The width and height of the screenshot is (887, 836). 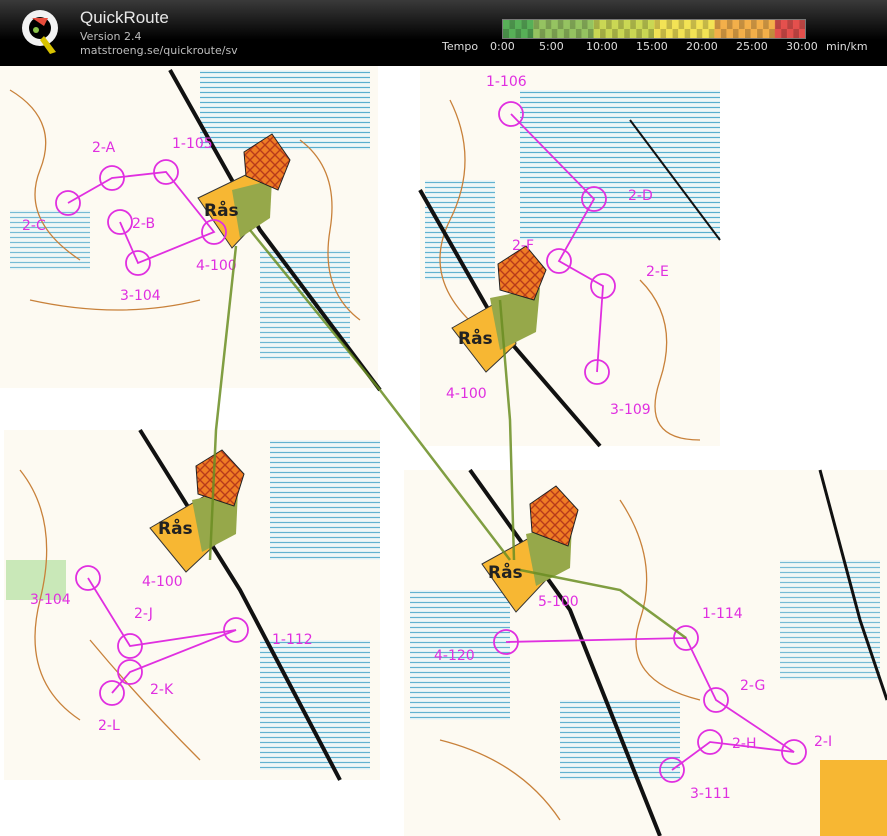 What do you see at coordinates (460, 46) in the screenshot?
I see `tempo-label: Tempo` at bounding box center [460, 46].